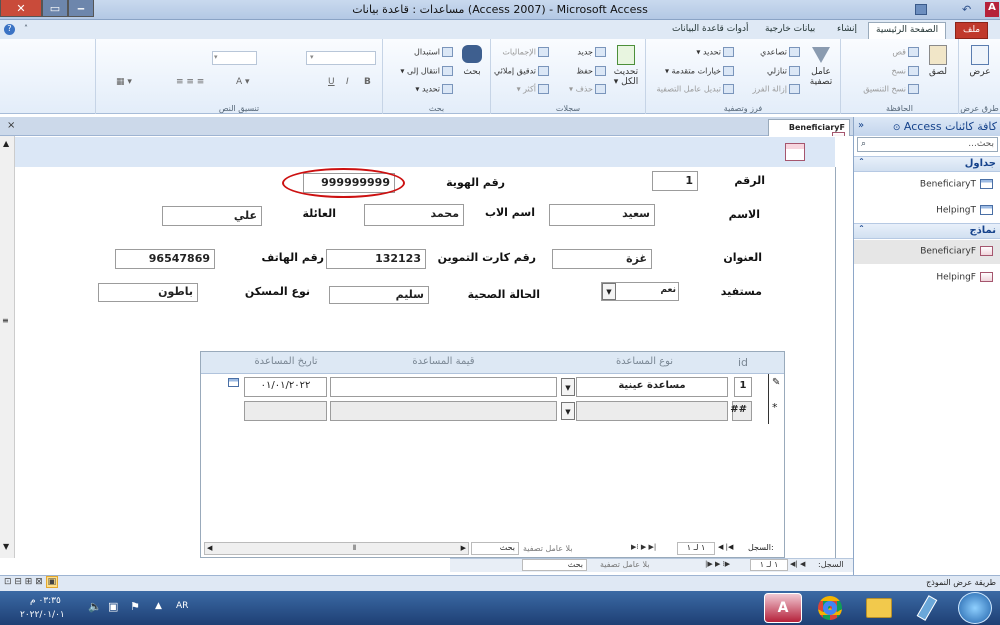  I want to click on scroll-thumb-h: ⦀, so click(354, 548).